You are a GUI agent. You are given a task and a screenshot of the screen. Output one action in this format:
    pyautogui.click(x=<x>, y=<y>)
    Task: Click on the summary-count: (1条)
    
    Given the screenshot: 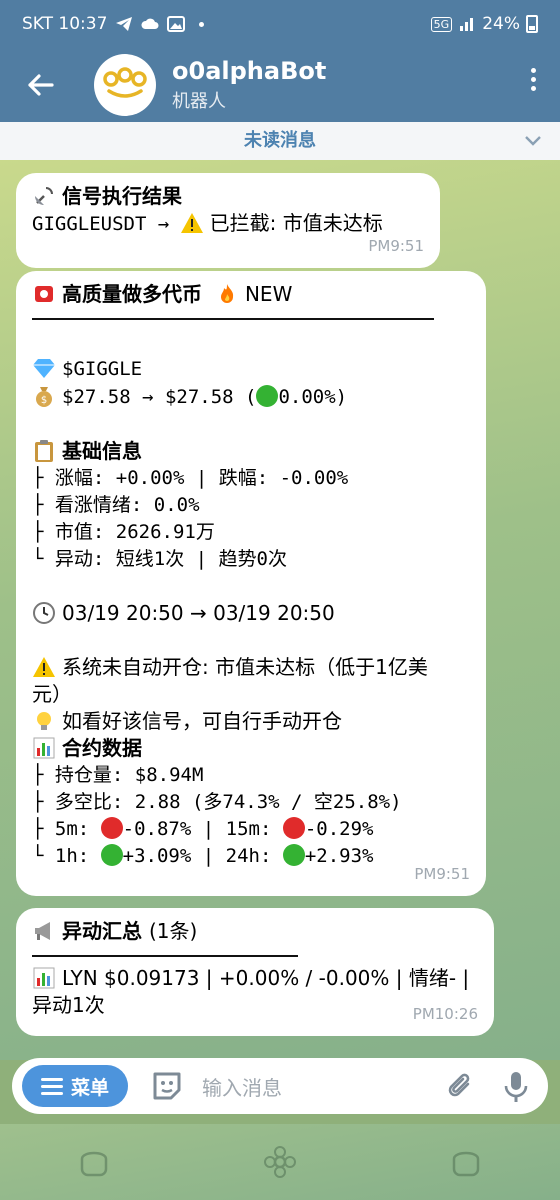 What is the action you would take?
    pyautogui.click(x=173, y=931)
    